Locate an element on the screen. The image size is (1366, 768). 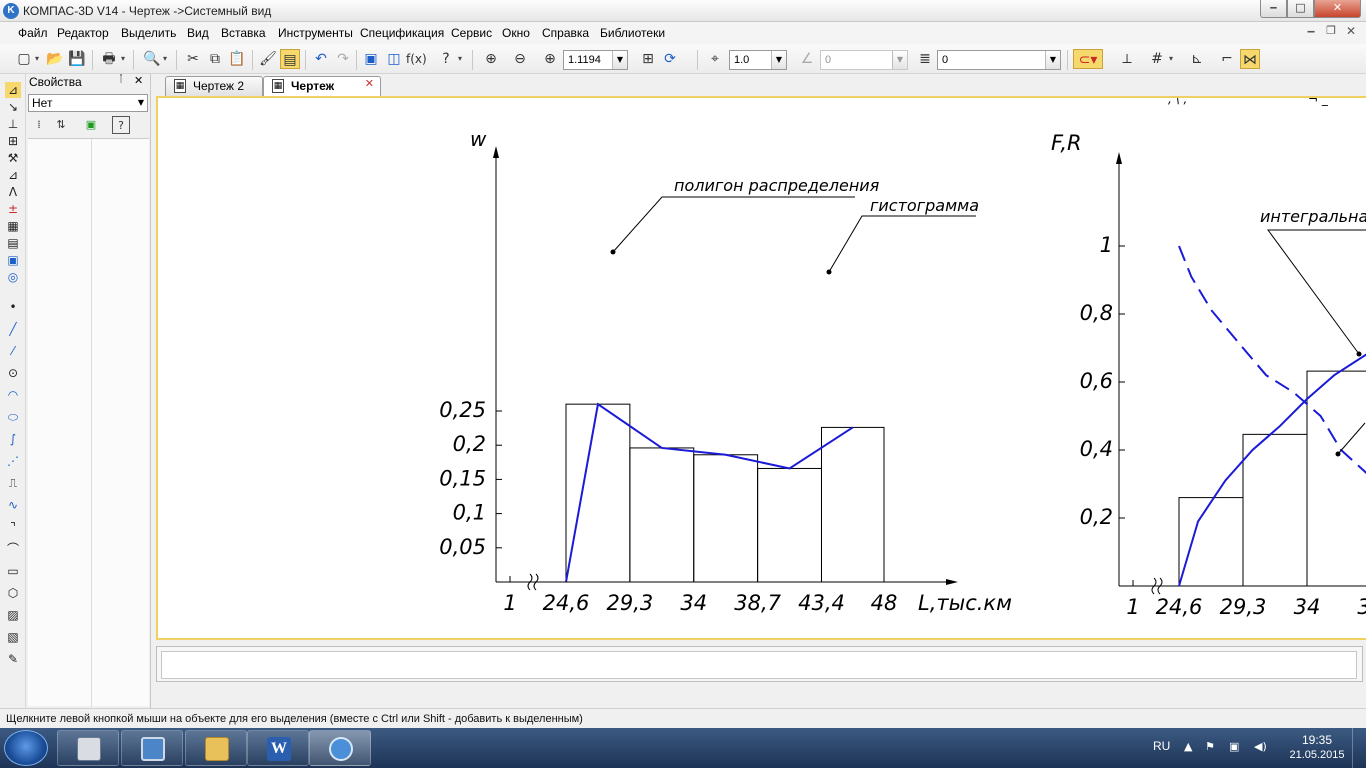
network-icon: ▣ is located at coordinates (1234, 746).